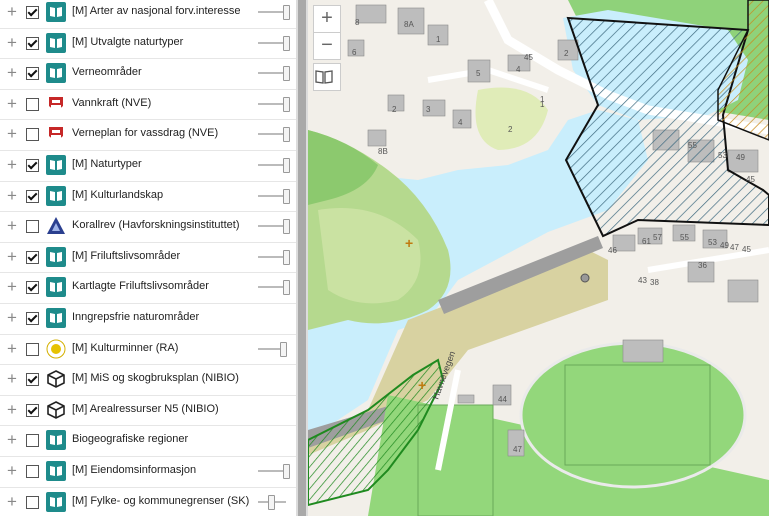 This screenshot has height=516, width=769. What do you see at coordinates (692, 145) in the screenshot?
I see `house-number-label: 55` at bounding box center [692, 145].